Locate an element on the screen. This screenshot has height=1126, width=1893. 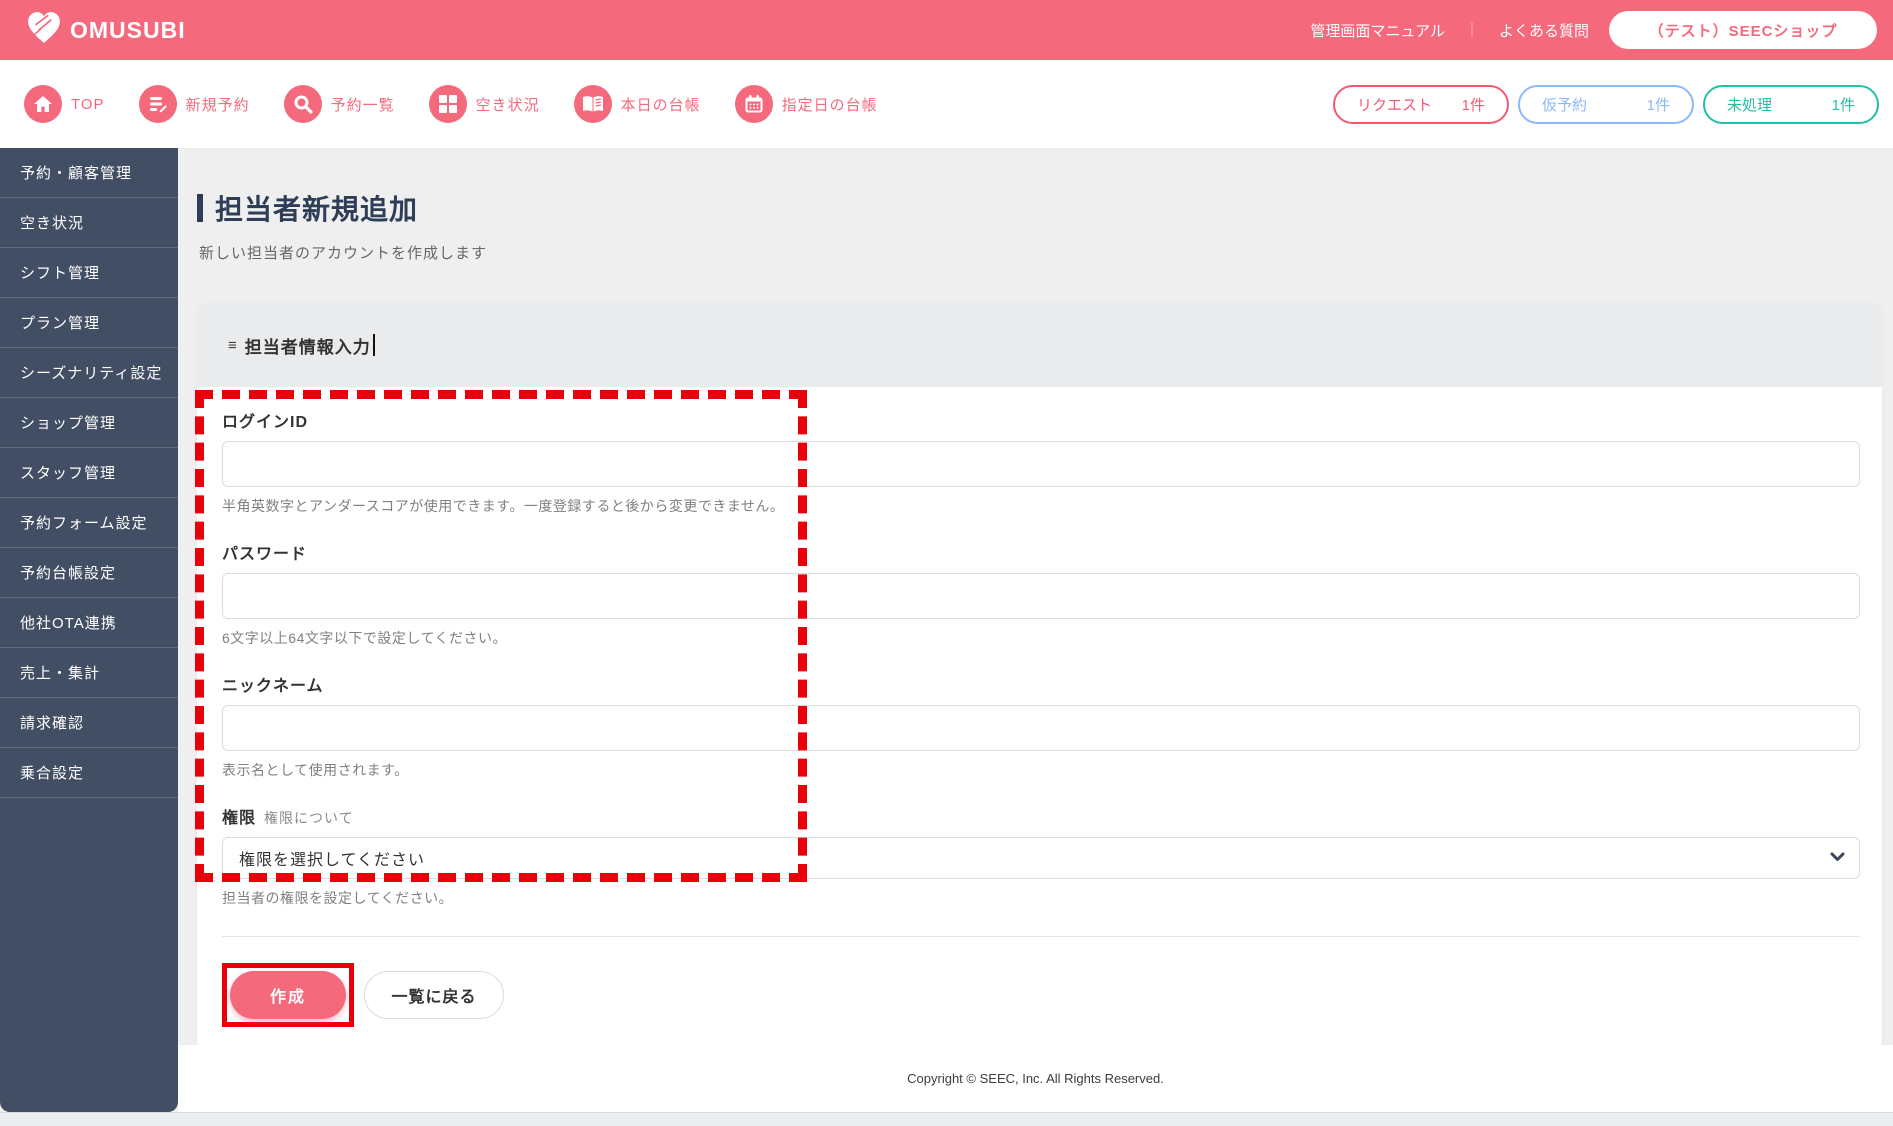
new-reservation-icon is located at coordinates (157, 104).